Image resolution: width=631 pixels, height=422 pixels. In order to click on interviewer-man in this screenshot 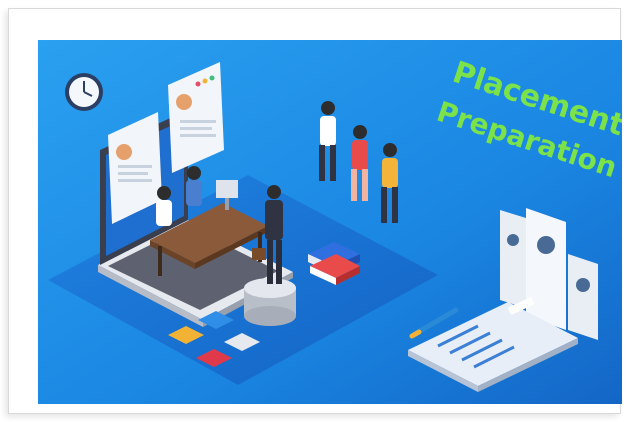, I will do `click(194, 186)`.